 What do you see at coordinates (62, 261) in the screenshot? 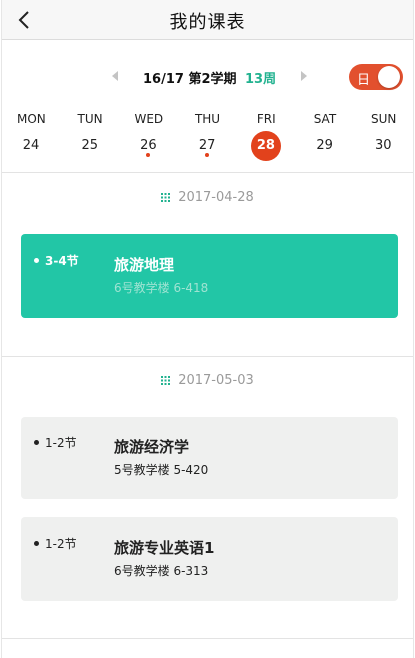
I see `course-period: 3-4节` at bounding box center [62, 261].